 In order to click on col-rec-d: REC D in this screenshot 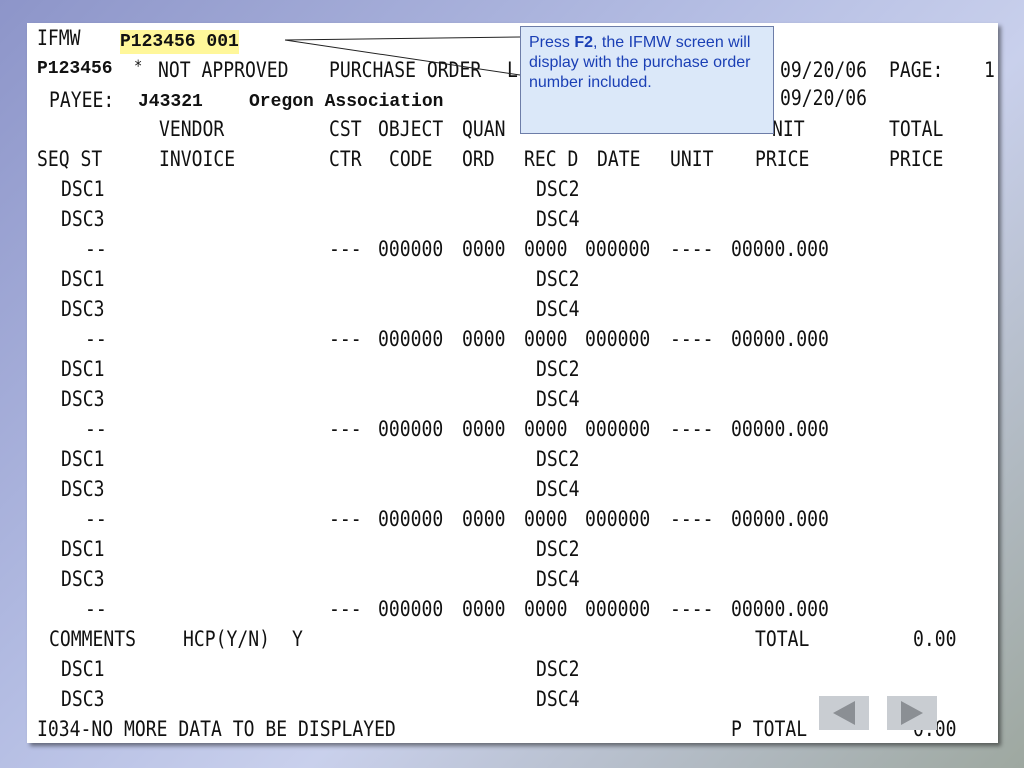, I will do `click(551, 159)`.